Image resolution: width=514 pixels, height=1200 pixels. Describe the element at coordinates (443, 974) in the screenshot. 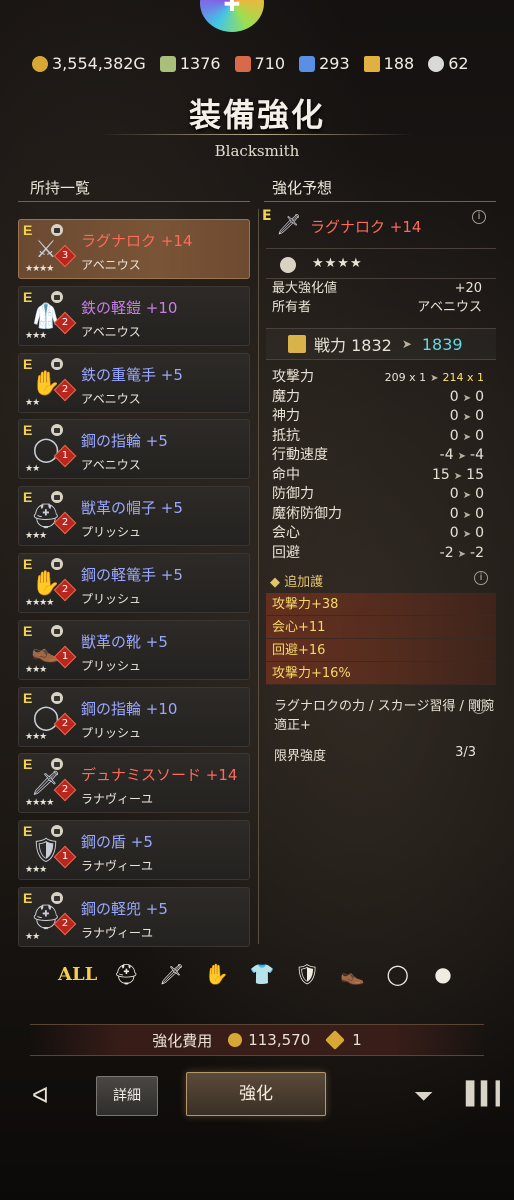

I see `accessory-icon: ●` at that location.